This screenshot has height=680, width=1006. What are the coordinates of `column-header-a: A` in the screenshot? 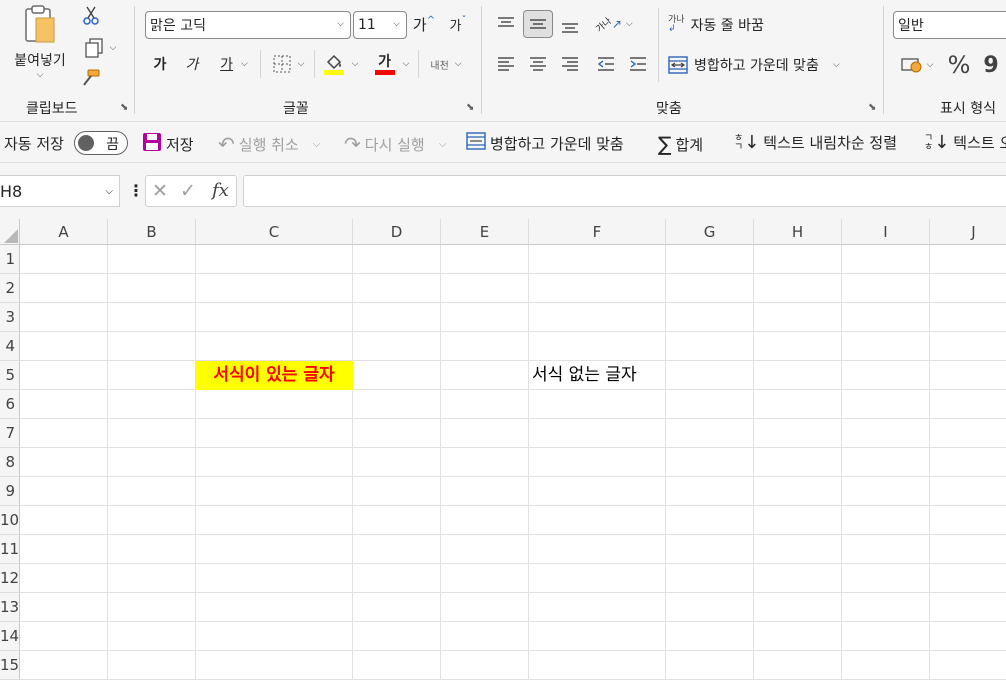 It's located at (64, 232).